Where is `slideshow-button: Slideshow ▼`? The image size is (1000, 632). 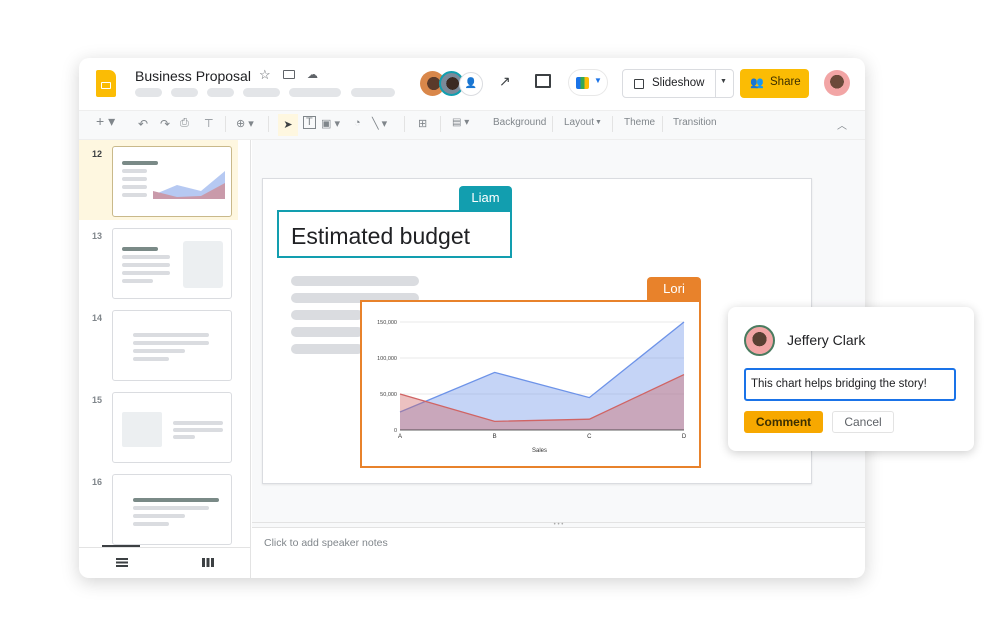
slideshow-button: Slideshow ▼ is located at coordinates (678, 83).